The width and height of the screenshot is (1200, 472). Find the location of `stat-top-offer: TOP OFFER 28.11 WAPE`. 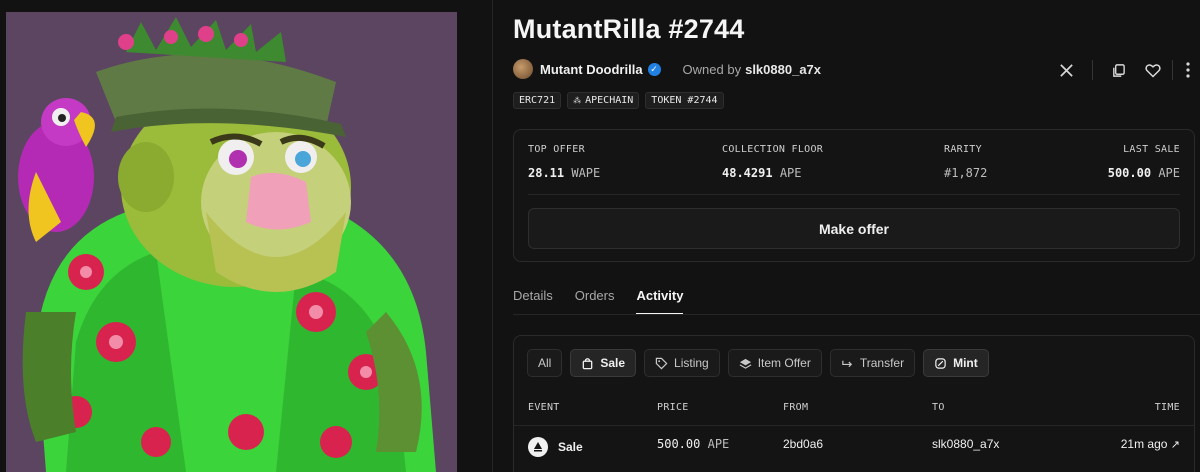

stat-top-offer: TOP OFFER 28.11 WAPE is located at coordinates (564, 162).